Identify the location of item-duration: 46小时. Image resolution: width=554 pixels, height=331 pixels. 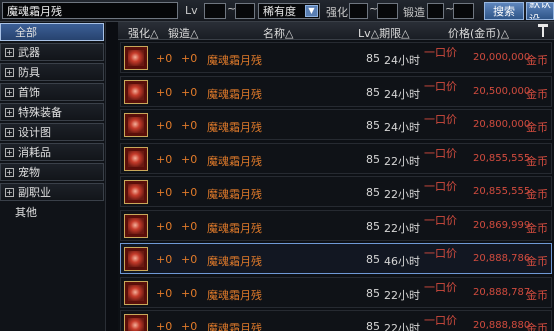
(402, 261).